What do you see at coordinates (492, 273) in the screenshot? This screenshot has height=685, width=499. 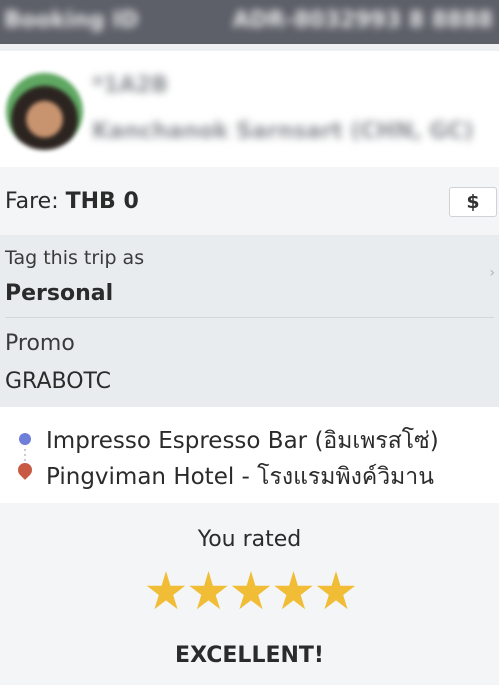 I see `chevron-right-icon: ›` at bounding box center [492, 273].